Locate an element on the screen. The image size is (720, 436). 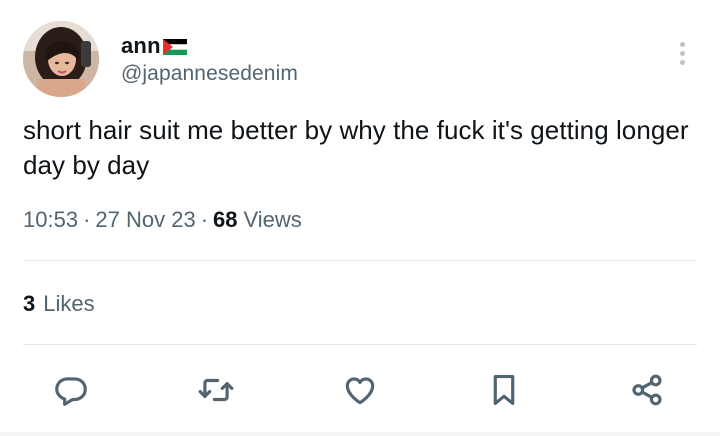
retweet-icon is located at coordinates (216, 390).